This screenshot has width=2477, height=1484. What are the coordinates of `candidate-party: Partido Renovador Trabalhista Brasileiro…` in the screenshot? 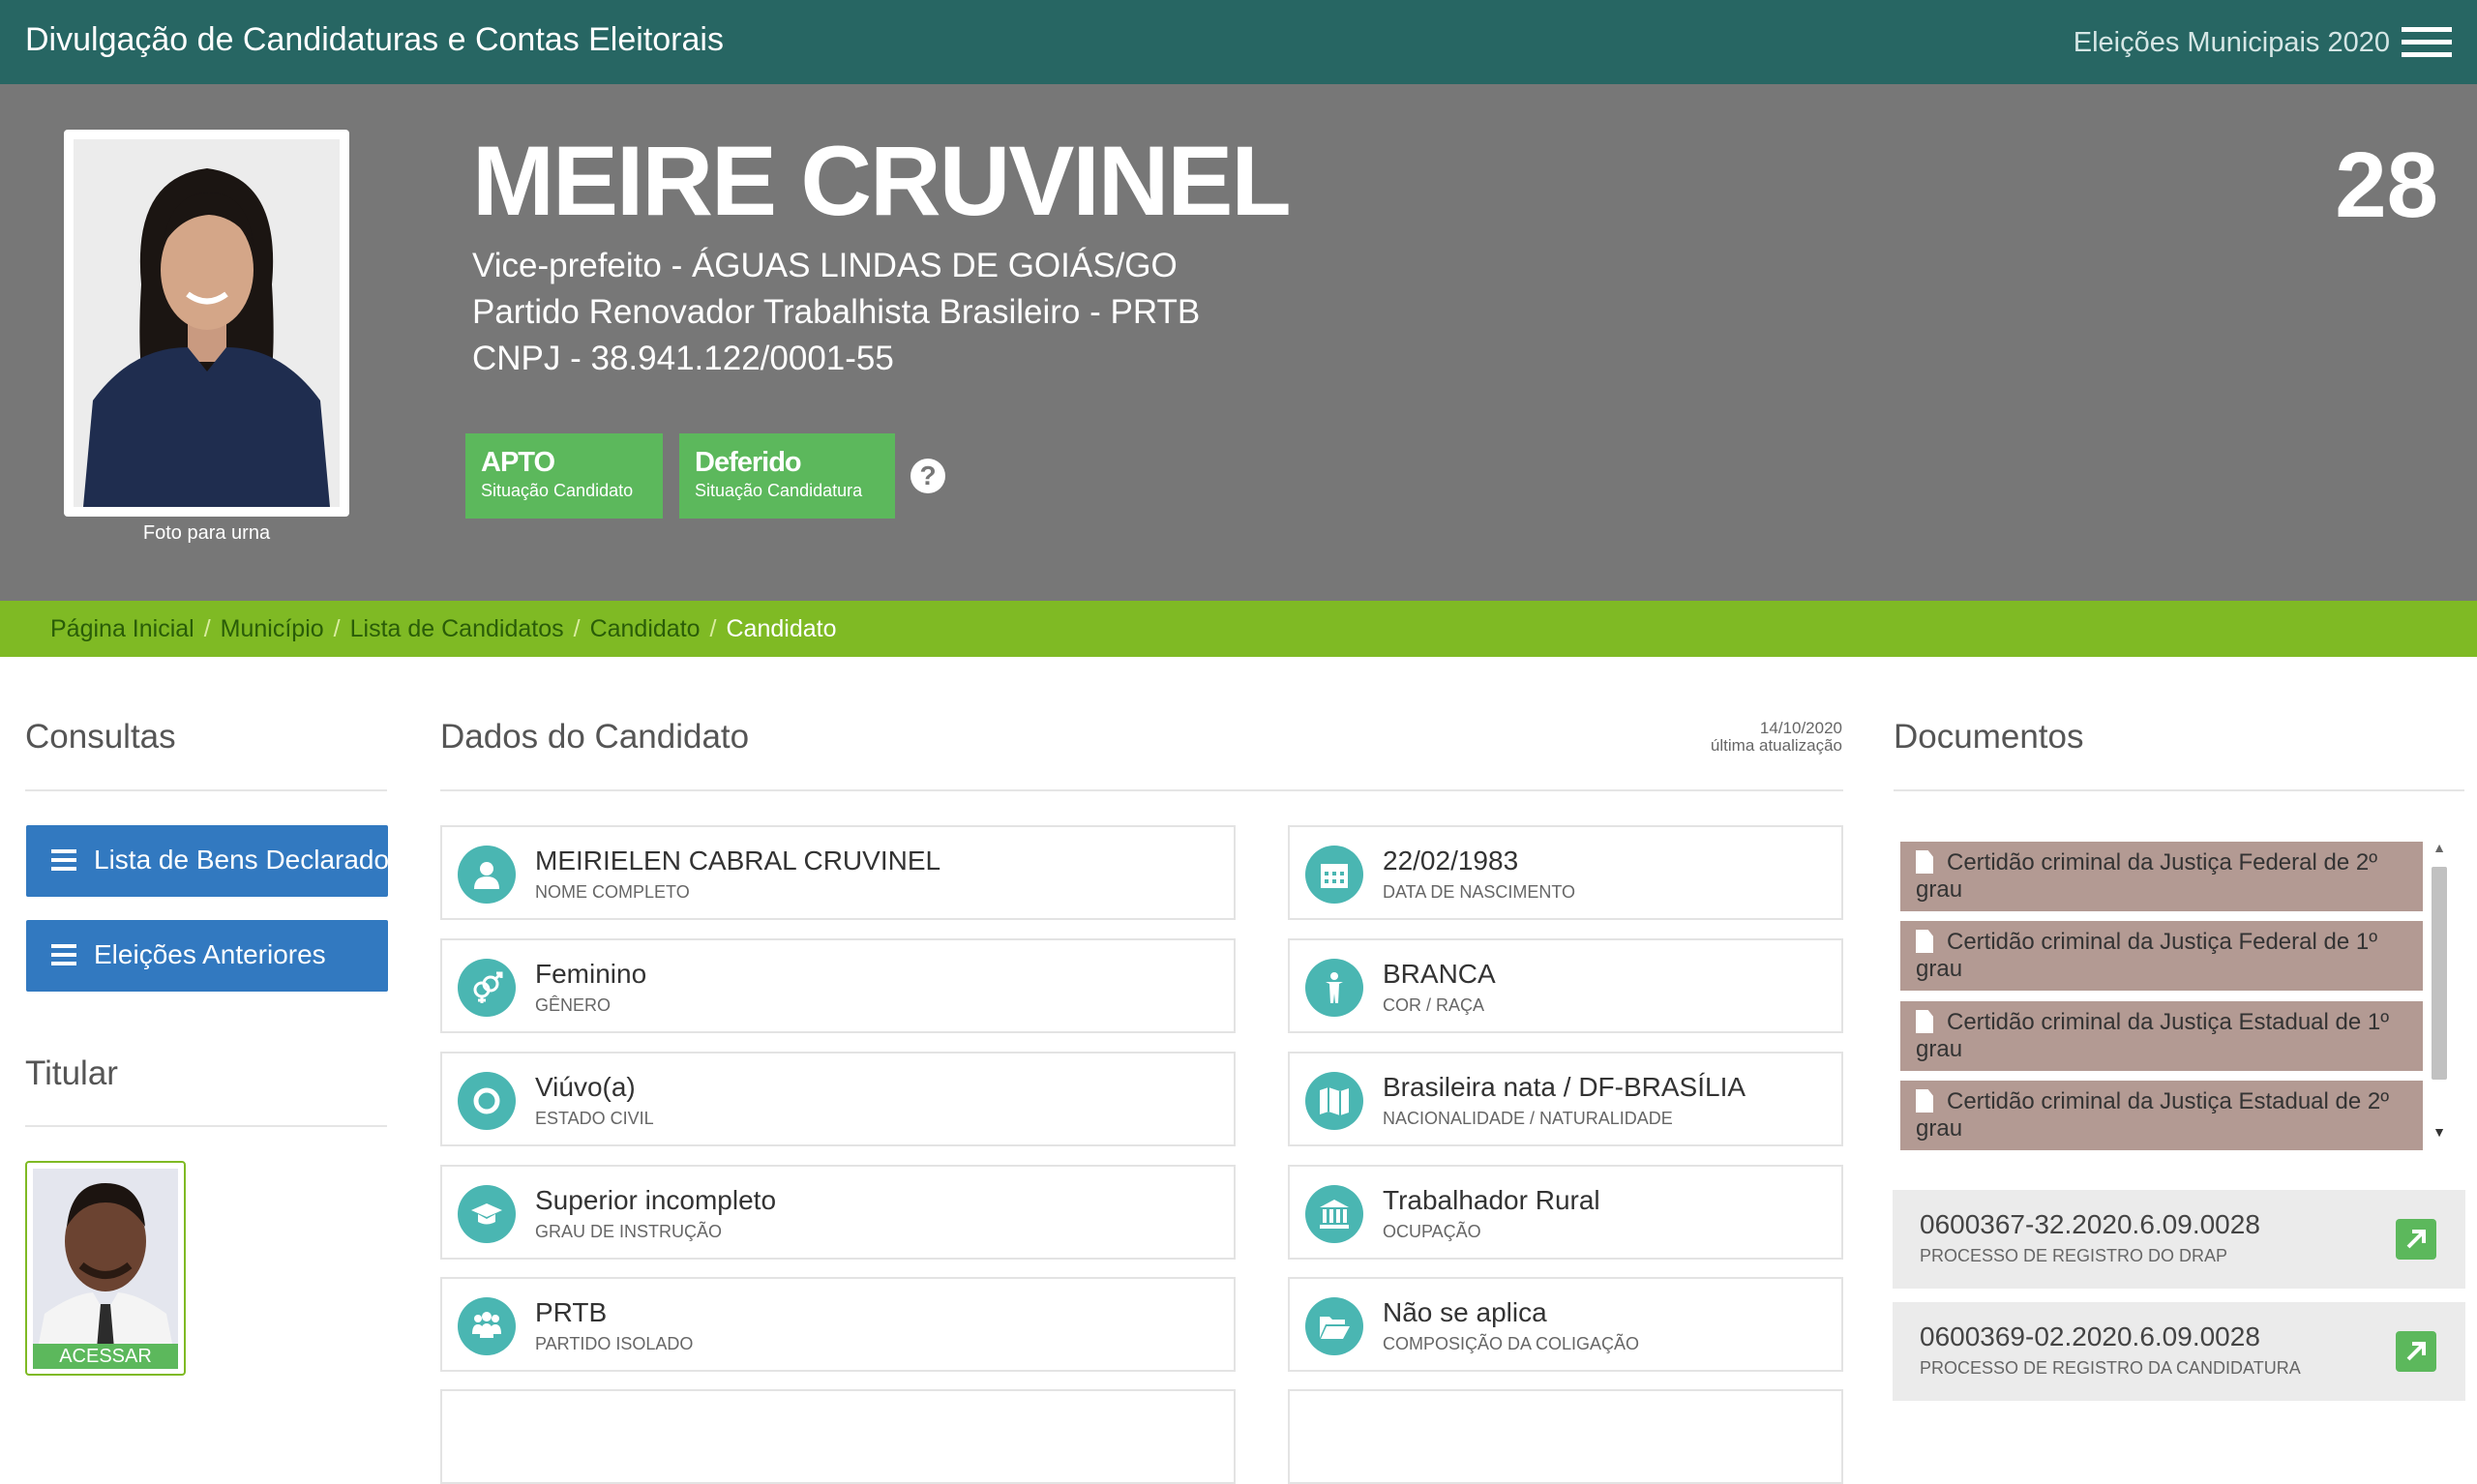 It's located at (836, 312).